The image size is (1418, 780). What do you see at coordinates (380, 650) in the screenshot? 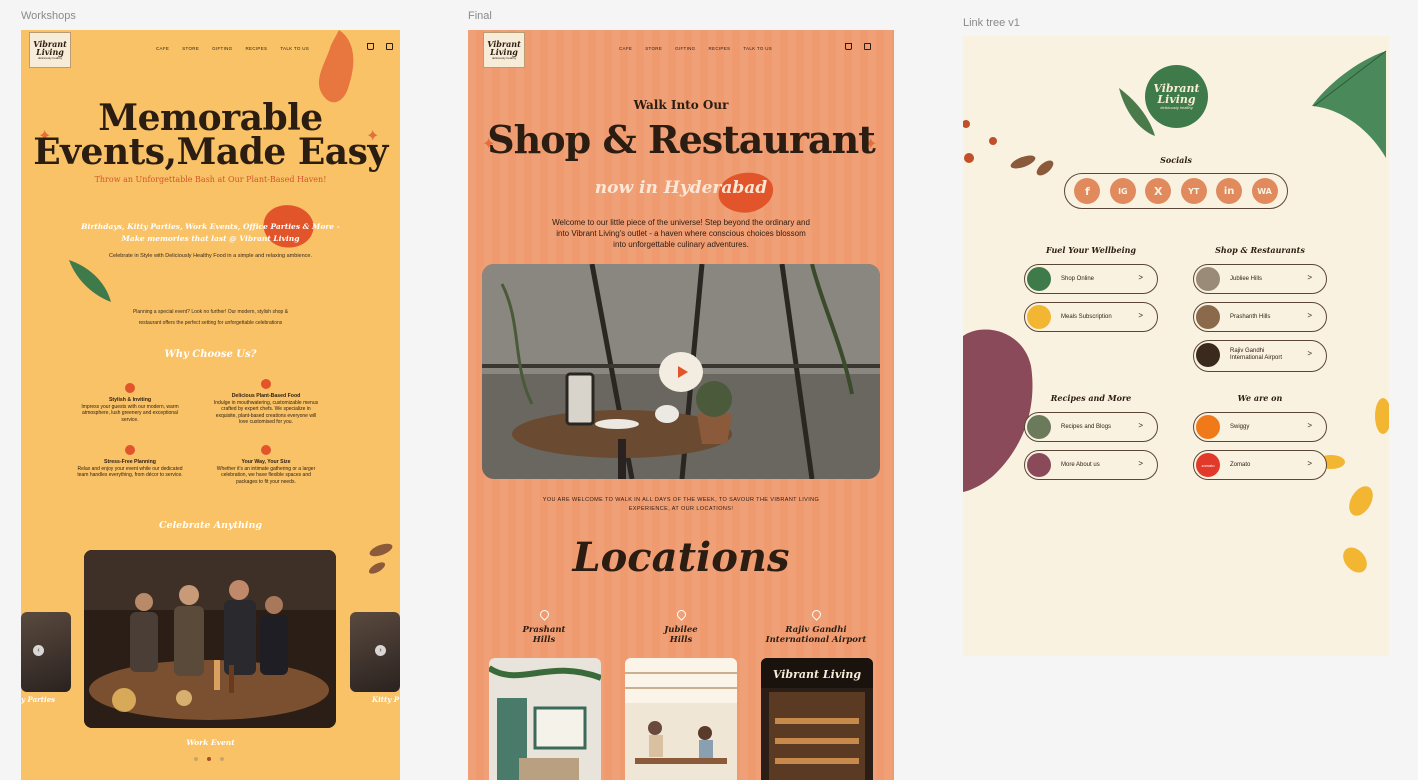
I see `carousel-next-icon: ›` at bounding box center [380, 650].